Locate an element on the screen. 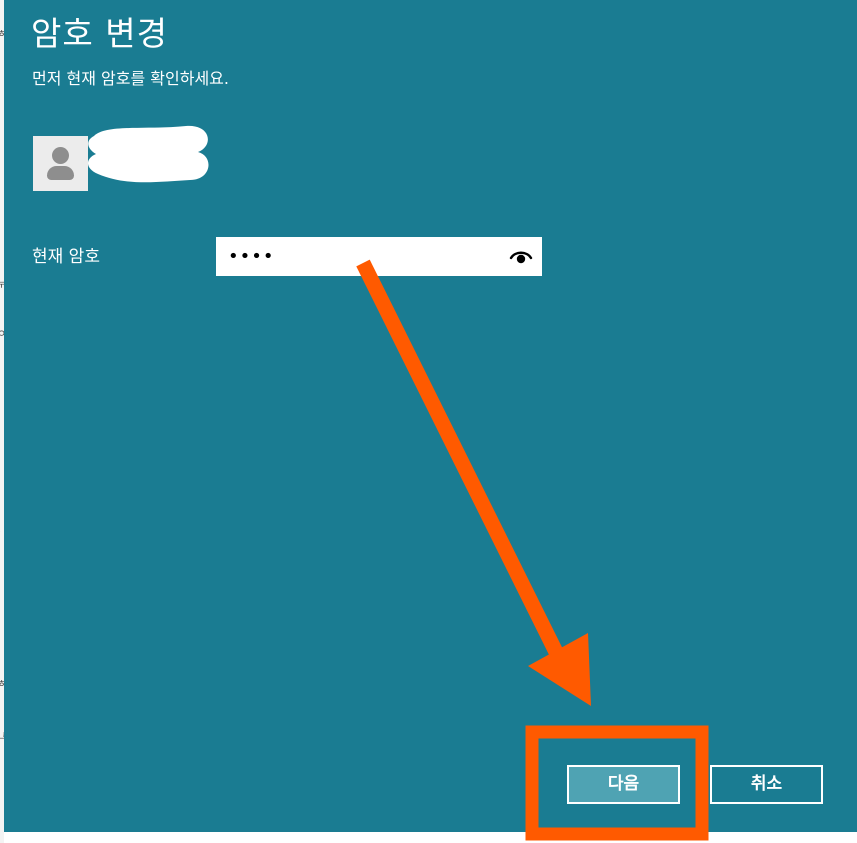 The image size is (857, 843). redacted-username-scribble is located at coordinates (148, 154).